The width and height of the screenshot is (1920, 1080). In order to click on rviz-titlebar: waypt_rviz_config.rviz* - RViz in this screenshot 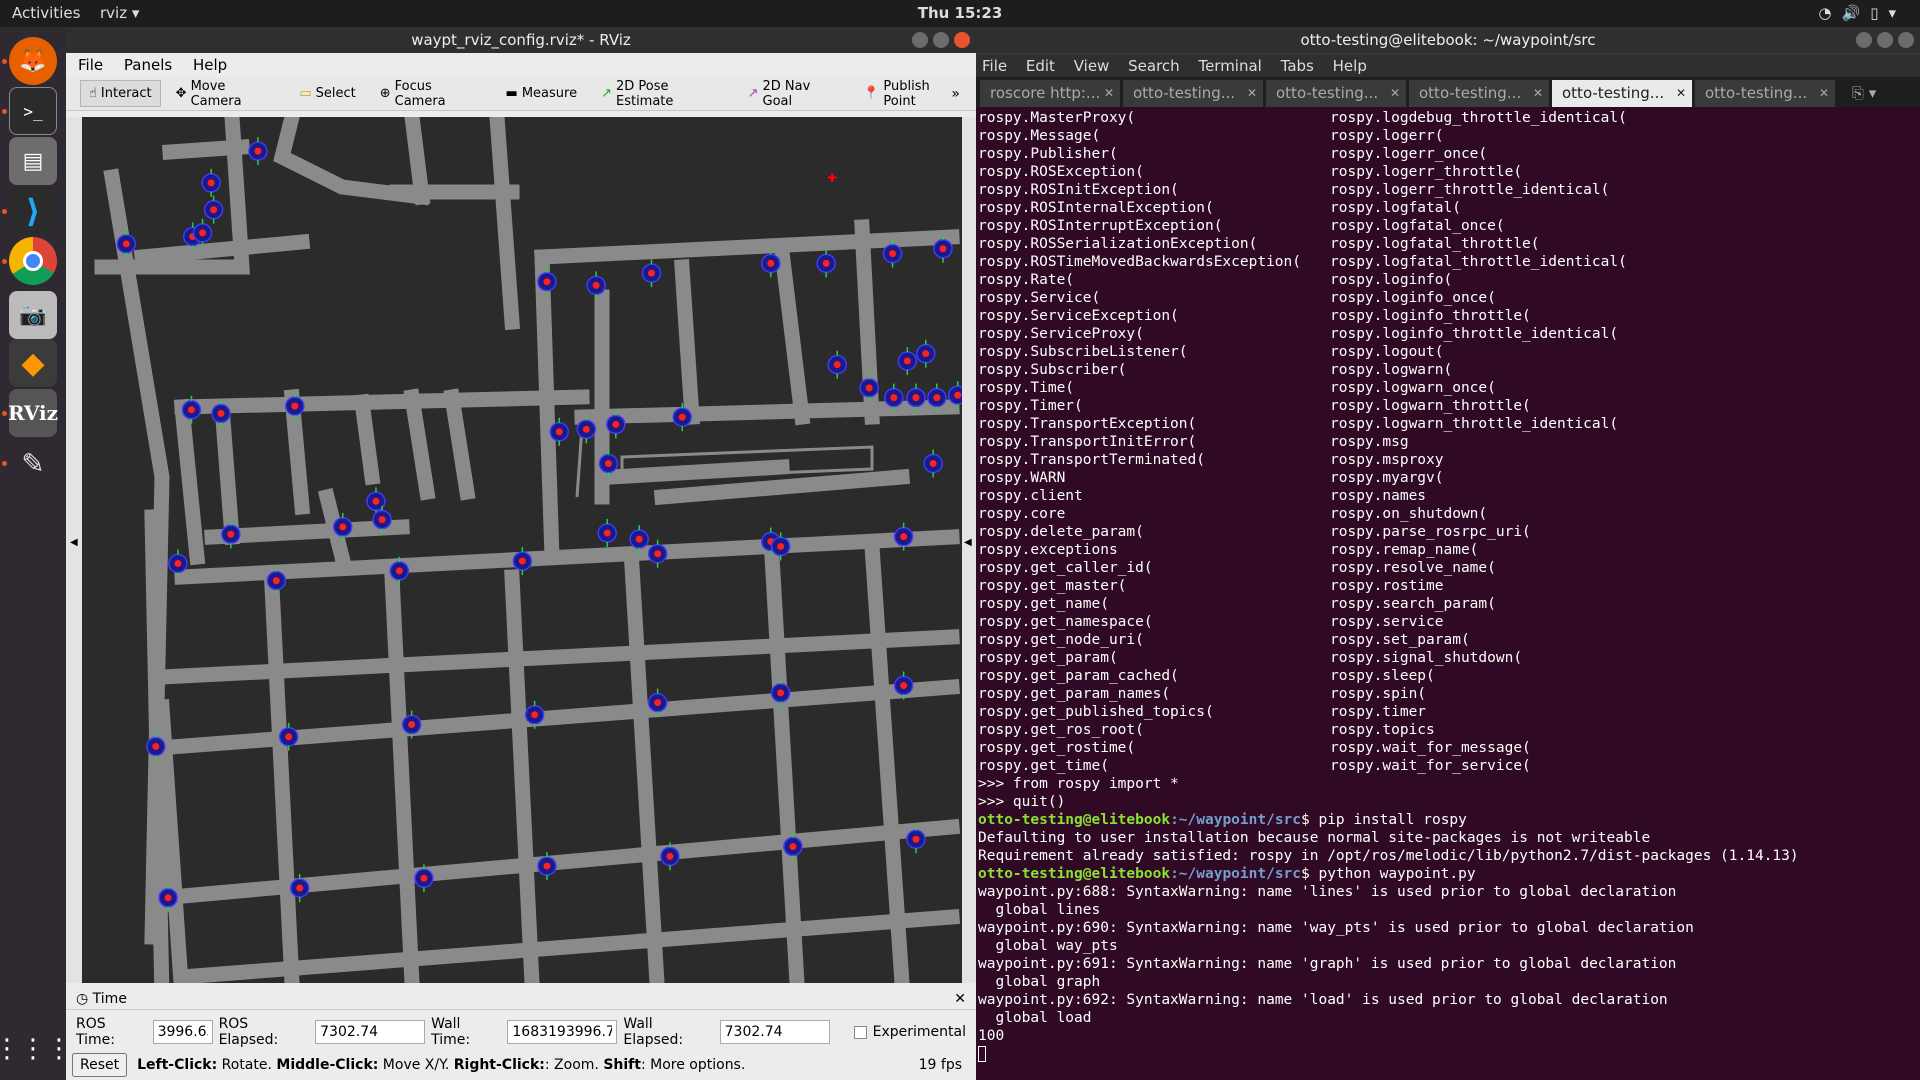, I will do `click(521, 40)`.